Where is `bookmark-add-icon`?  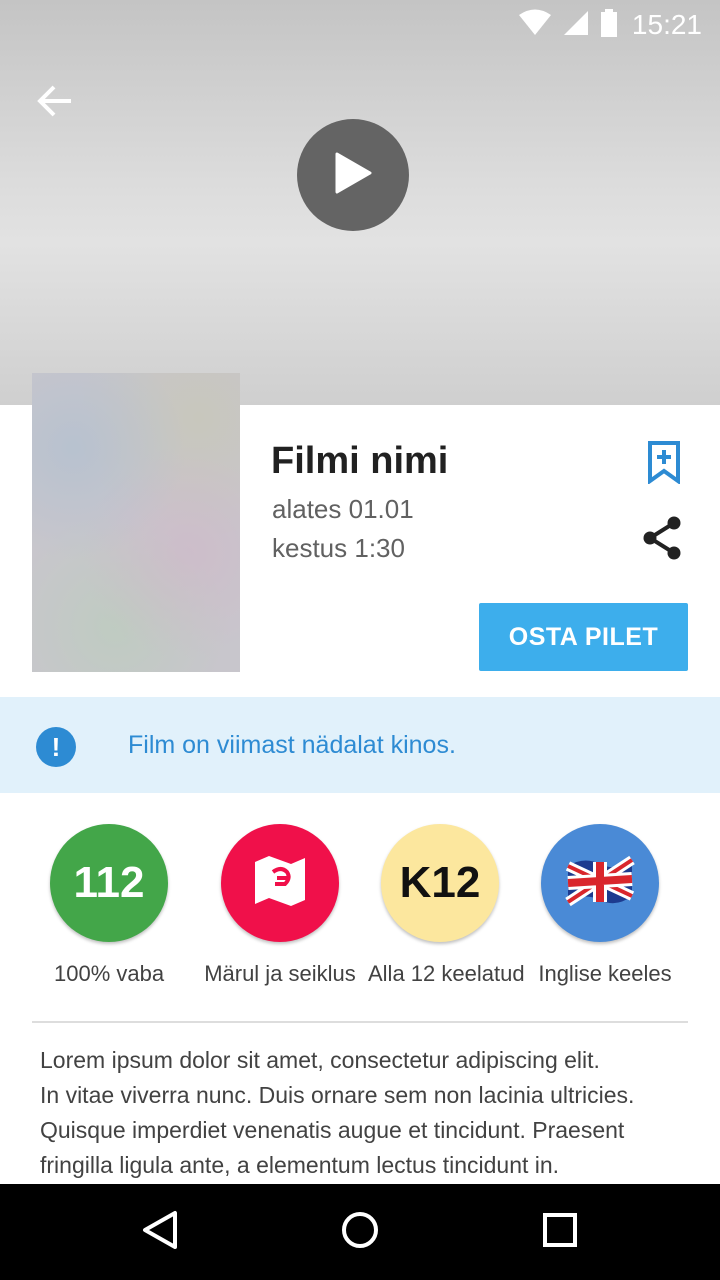 bookmark-add-icon is located at coordinates (664, 464).